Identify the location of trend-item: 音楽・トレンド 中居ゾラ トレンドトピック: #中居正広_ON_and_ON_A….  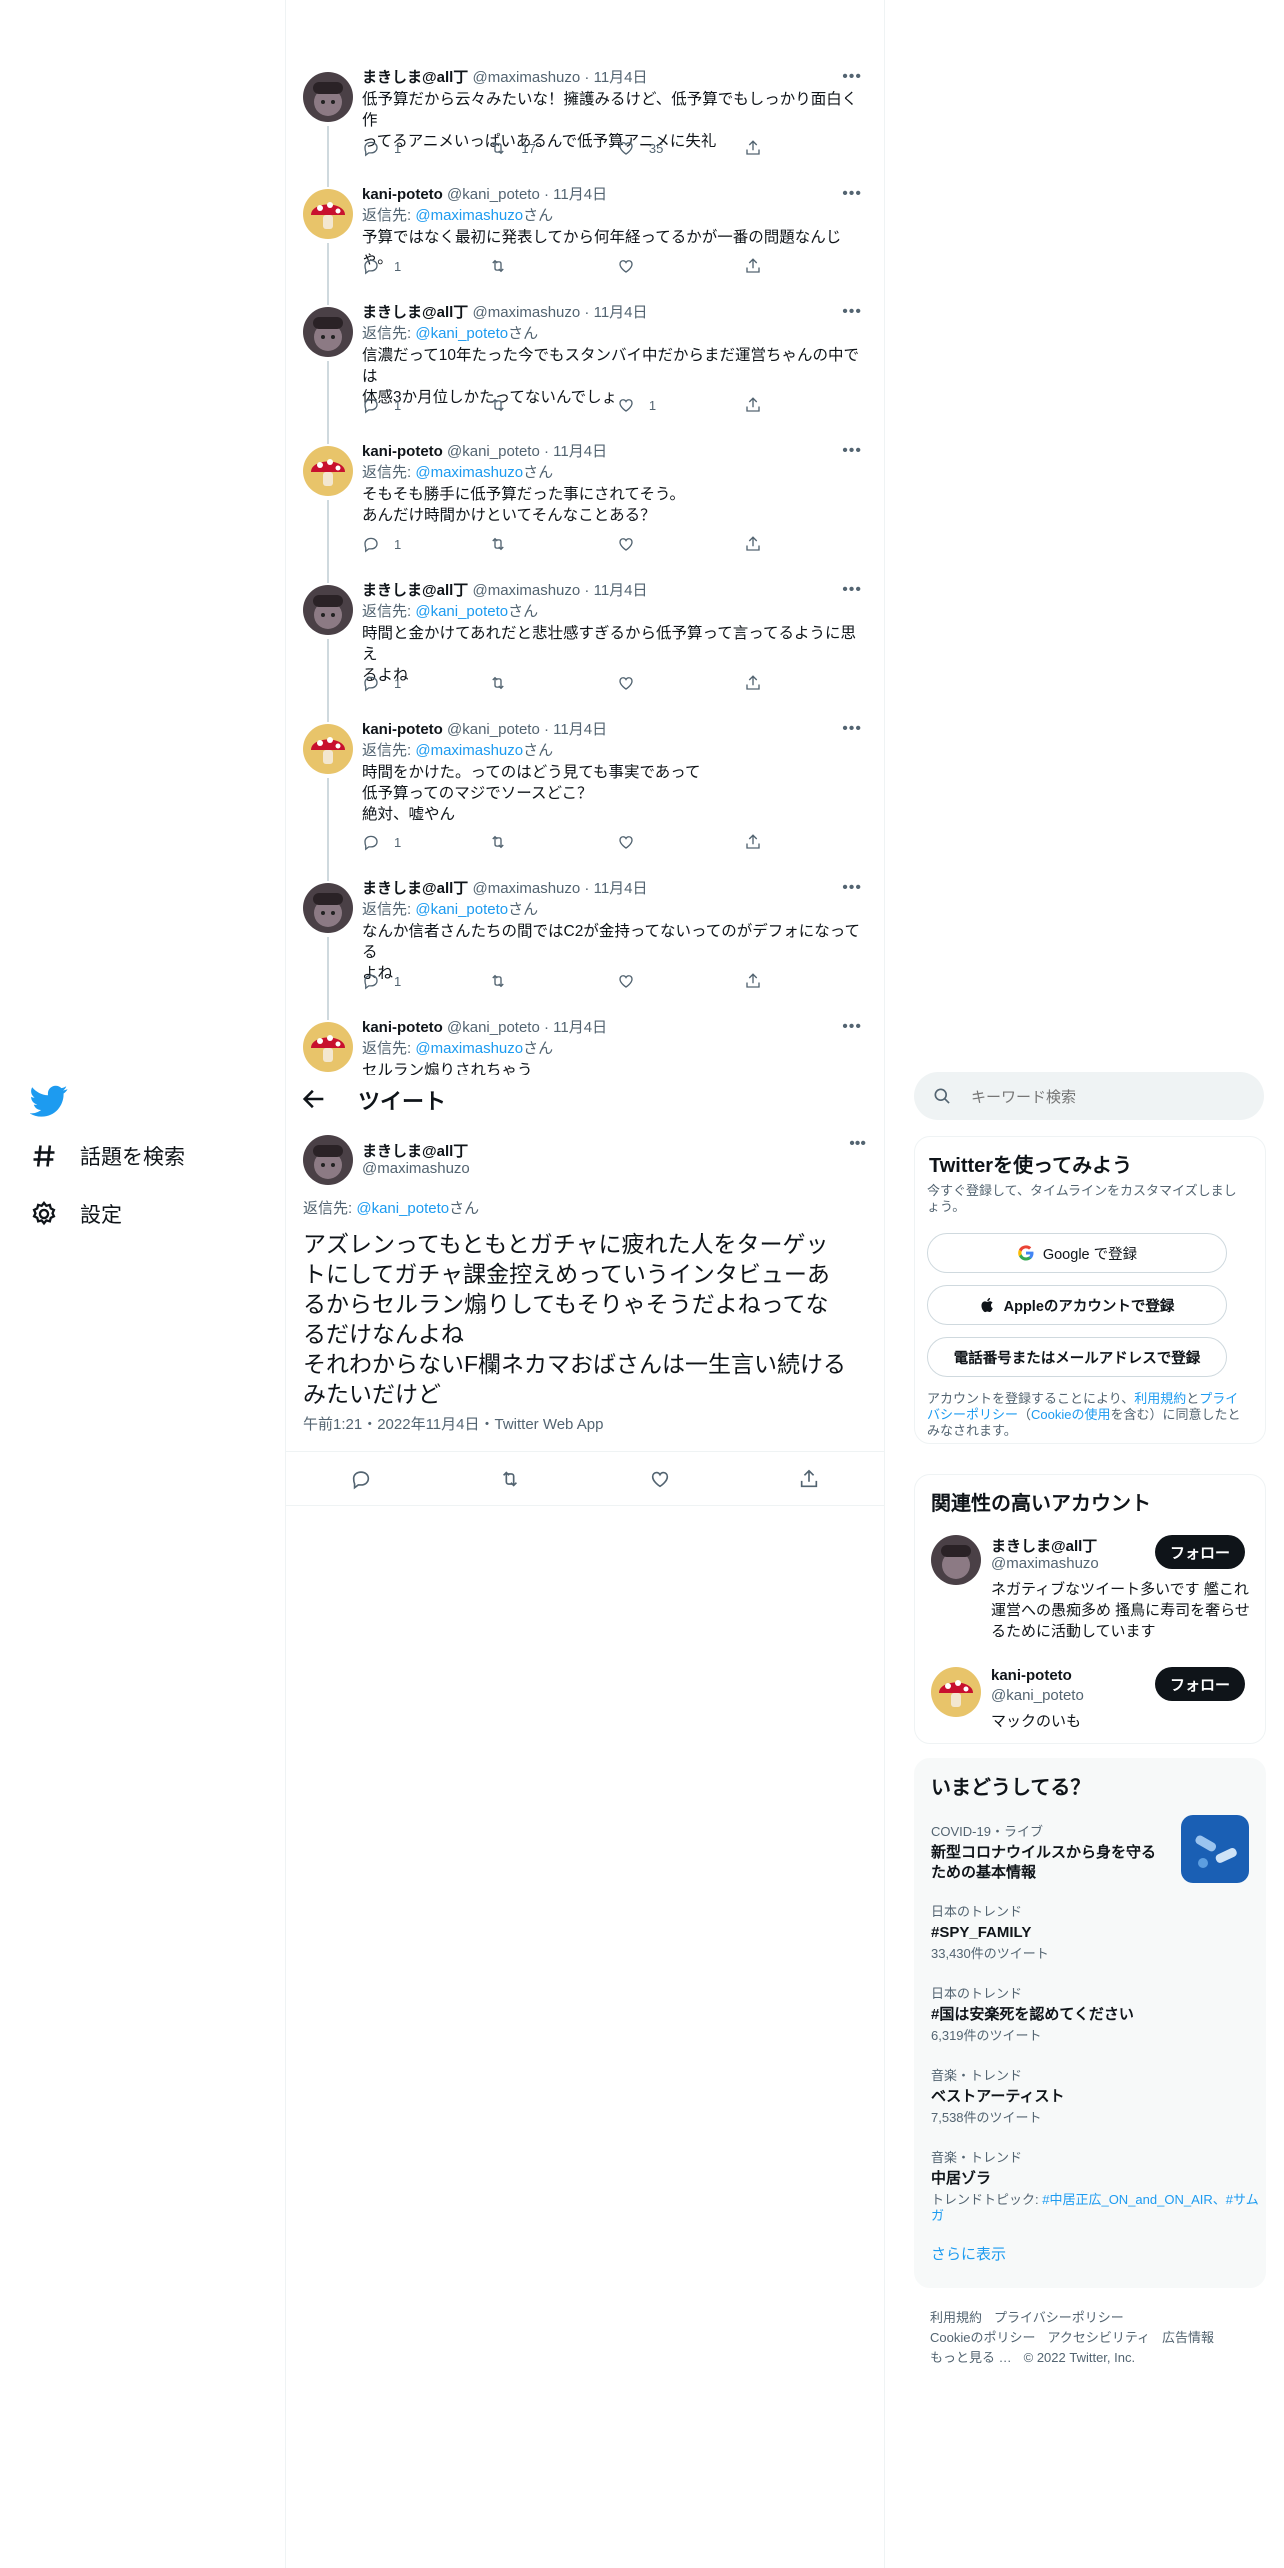
(1096, 2185).